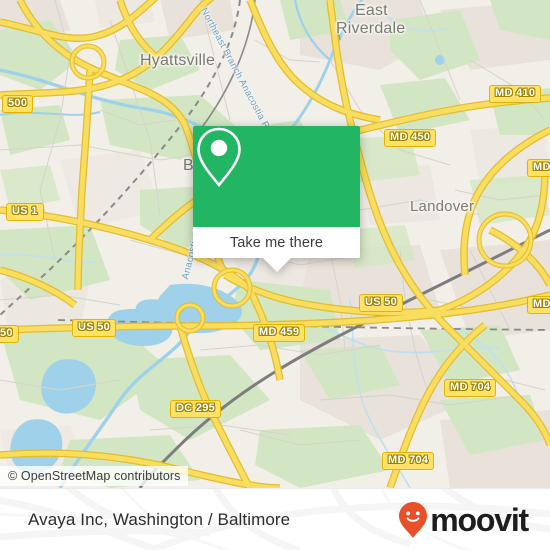 The height and width of the screenshot is (550, 550). I want to click on map-pin-icon, so click(219, 157).